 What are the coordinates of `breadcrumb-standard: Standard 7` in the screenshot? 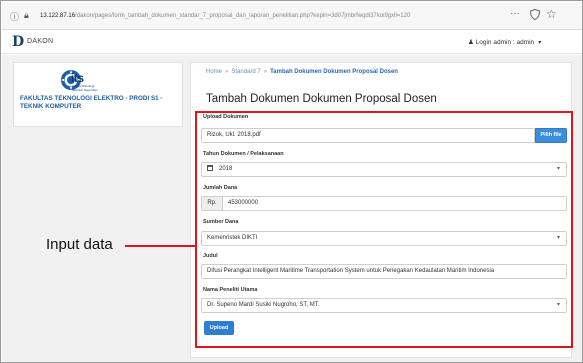 It's located at (245, 72).